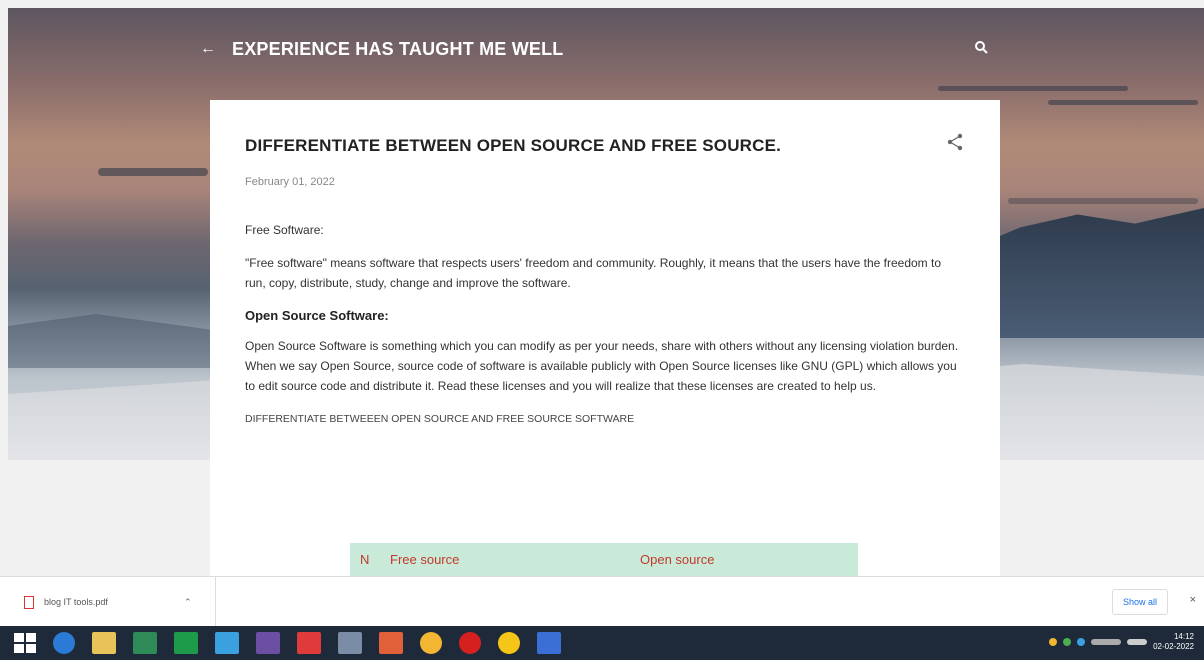  Describe the element at coordinates (677, 559) in the screenshot. I see `table-header-open-source: Open source` at that location.